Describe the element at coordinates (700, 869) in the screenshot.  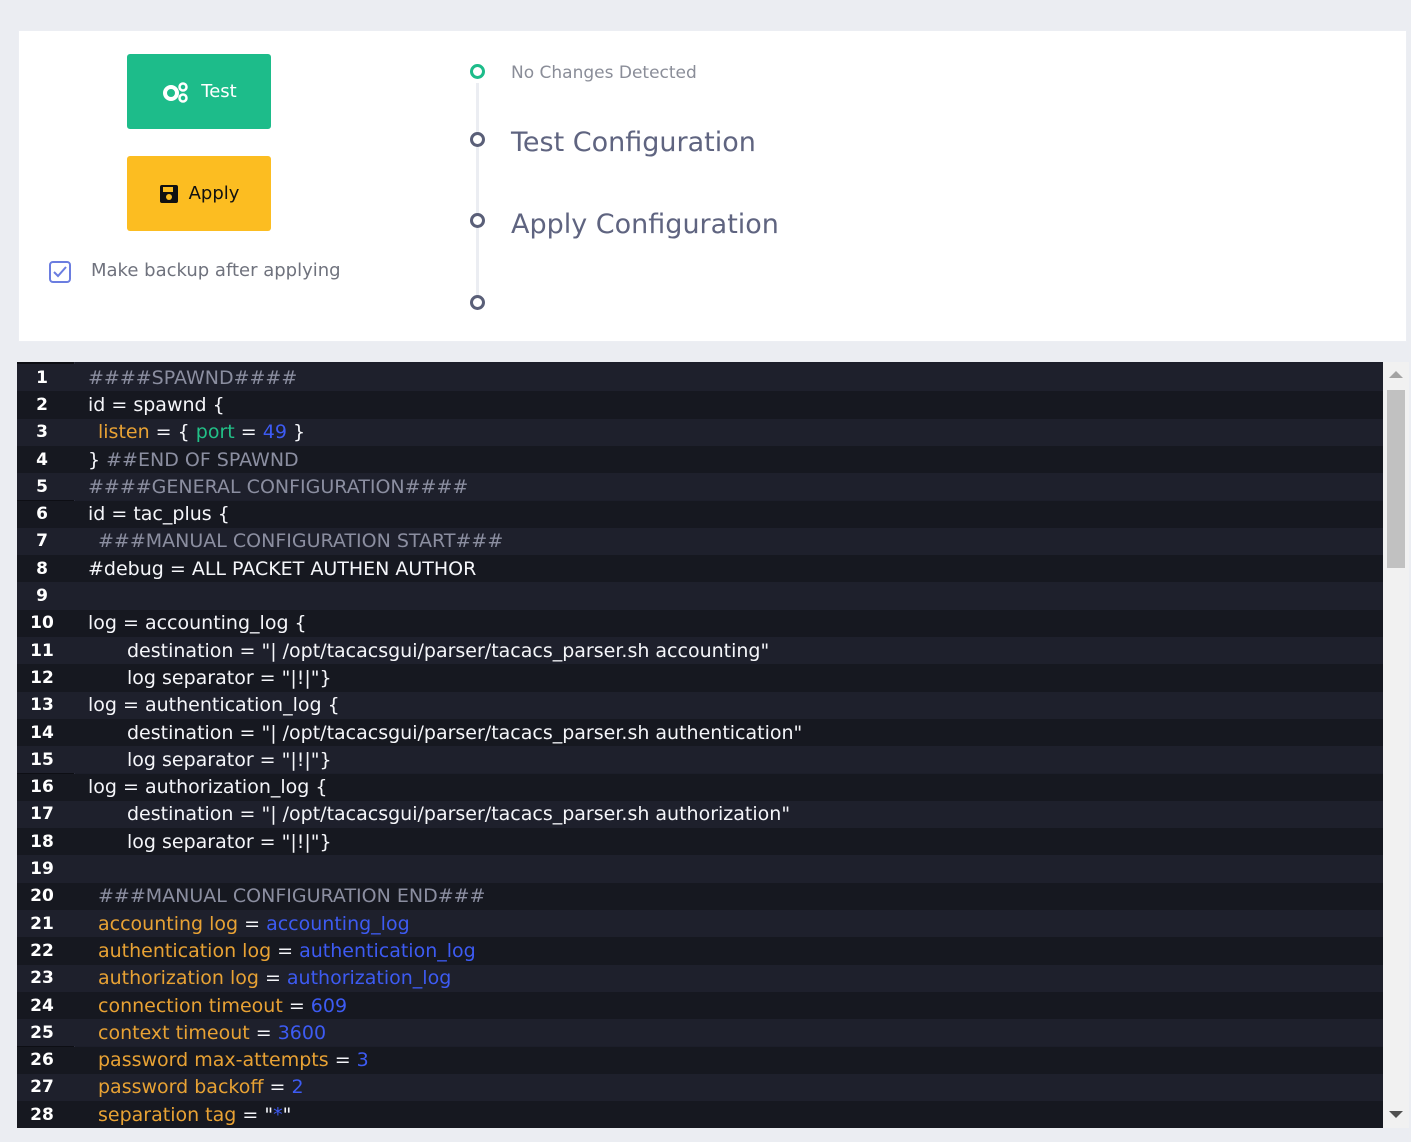
I see `code-line: 19` at that location.